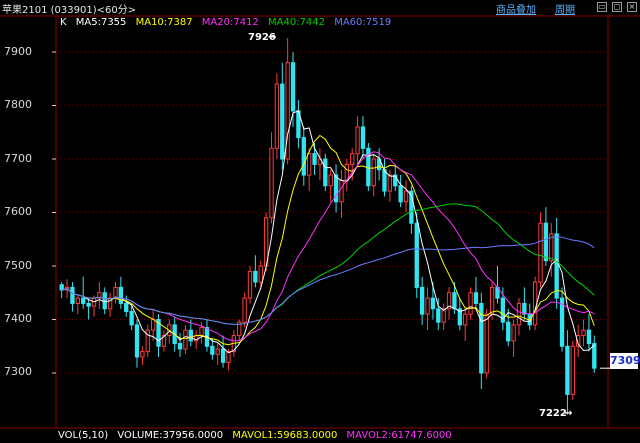 Image resolution: width=640 pixels, height=443 pixels. I want to click on price-tick: 7900, so click(18, 51).